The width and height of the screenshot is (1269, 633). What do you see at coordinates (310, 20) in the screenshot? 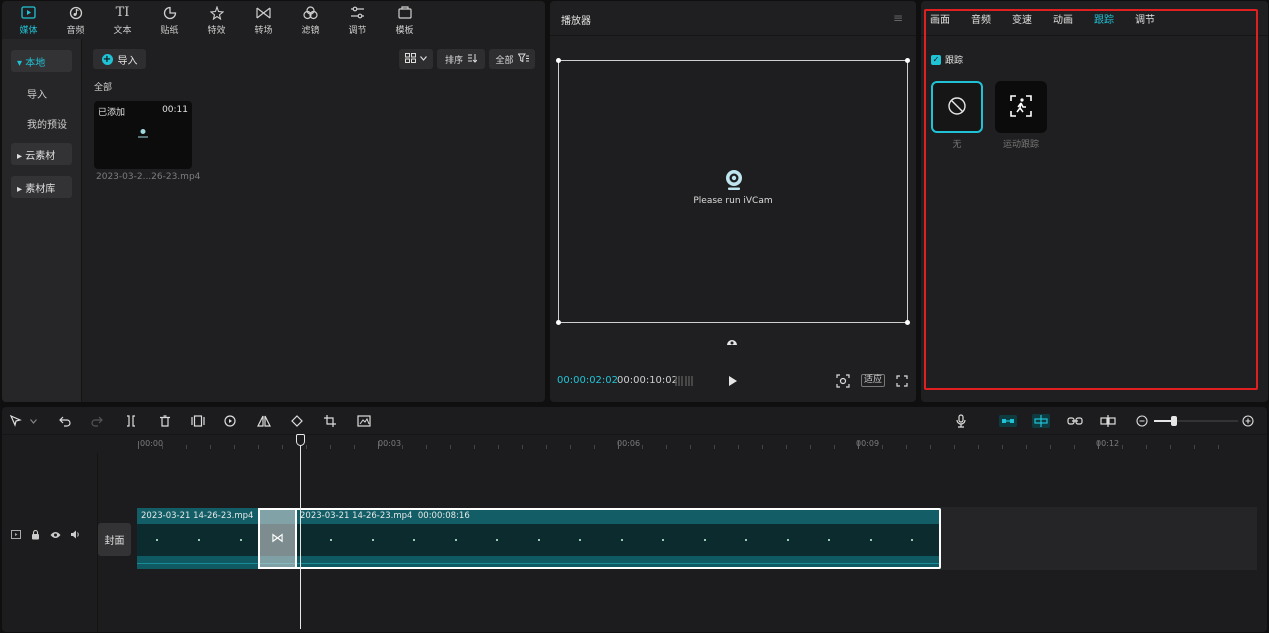
I see `tab-filter: 滤镜` at bounding box center [310, 20].